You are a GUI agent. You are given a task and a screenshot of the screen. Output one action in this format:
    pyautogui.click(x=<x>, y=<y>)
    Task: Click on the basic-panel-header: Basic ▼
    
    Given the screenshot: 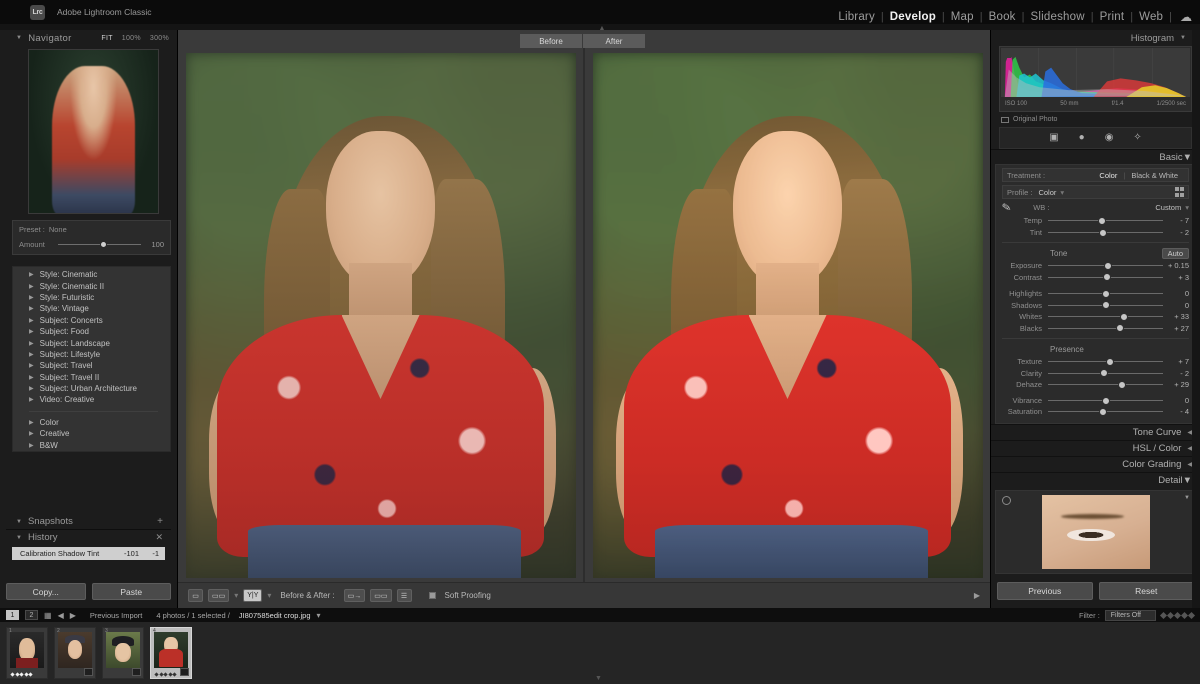 What is the action you would take?
    pyautogui.click(x=1095, y=156)
    